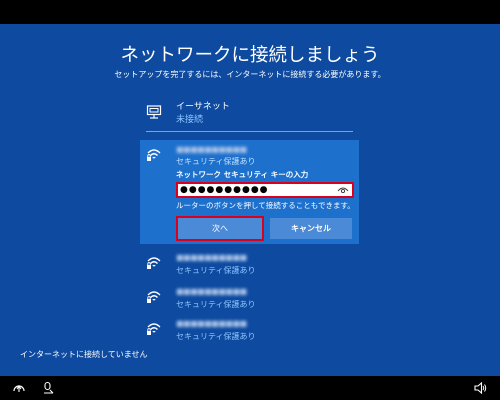  I want to click on cancel-button: キャンセル, so click(311, 228).